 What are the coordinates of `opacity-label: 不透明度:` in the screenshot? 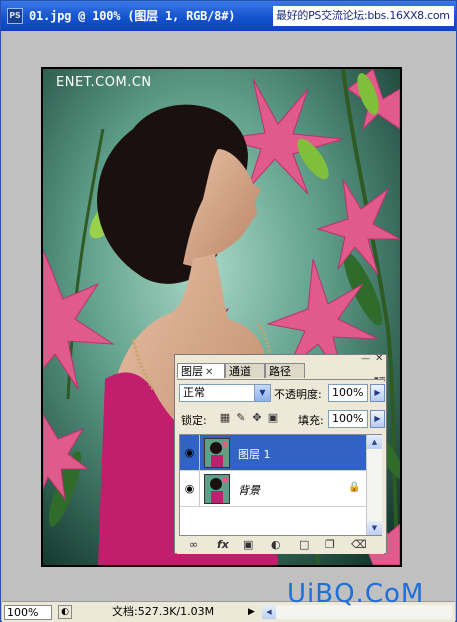 It's located at (298, 394).